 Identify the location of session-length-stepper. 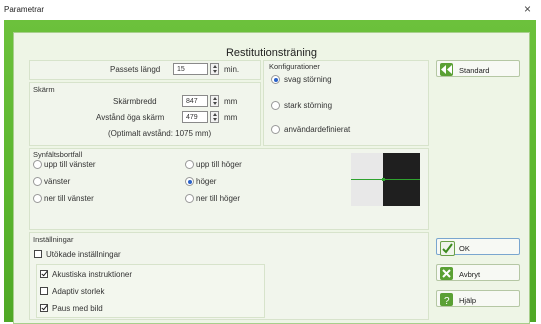
(214, 69).